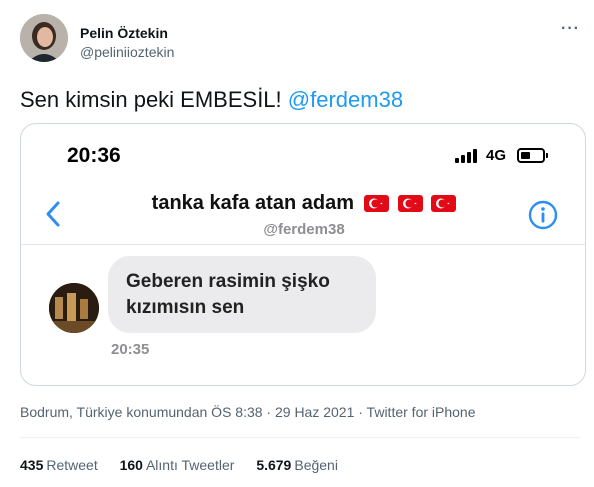  Describe the element at coordinates (252, 203) in the screenshot. I see `chat-name: tanka kafa atan adam` at that location.